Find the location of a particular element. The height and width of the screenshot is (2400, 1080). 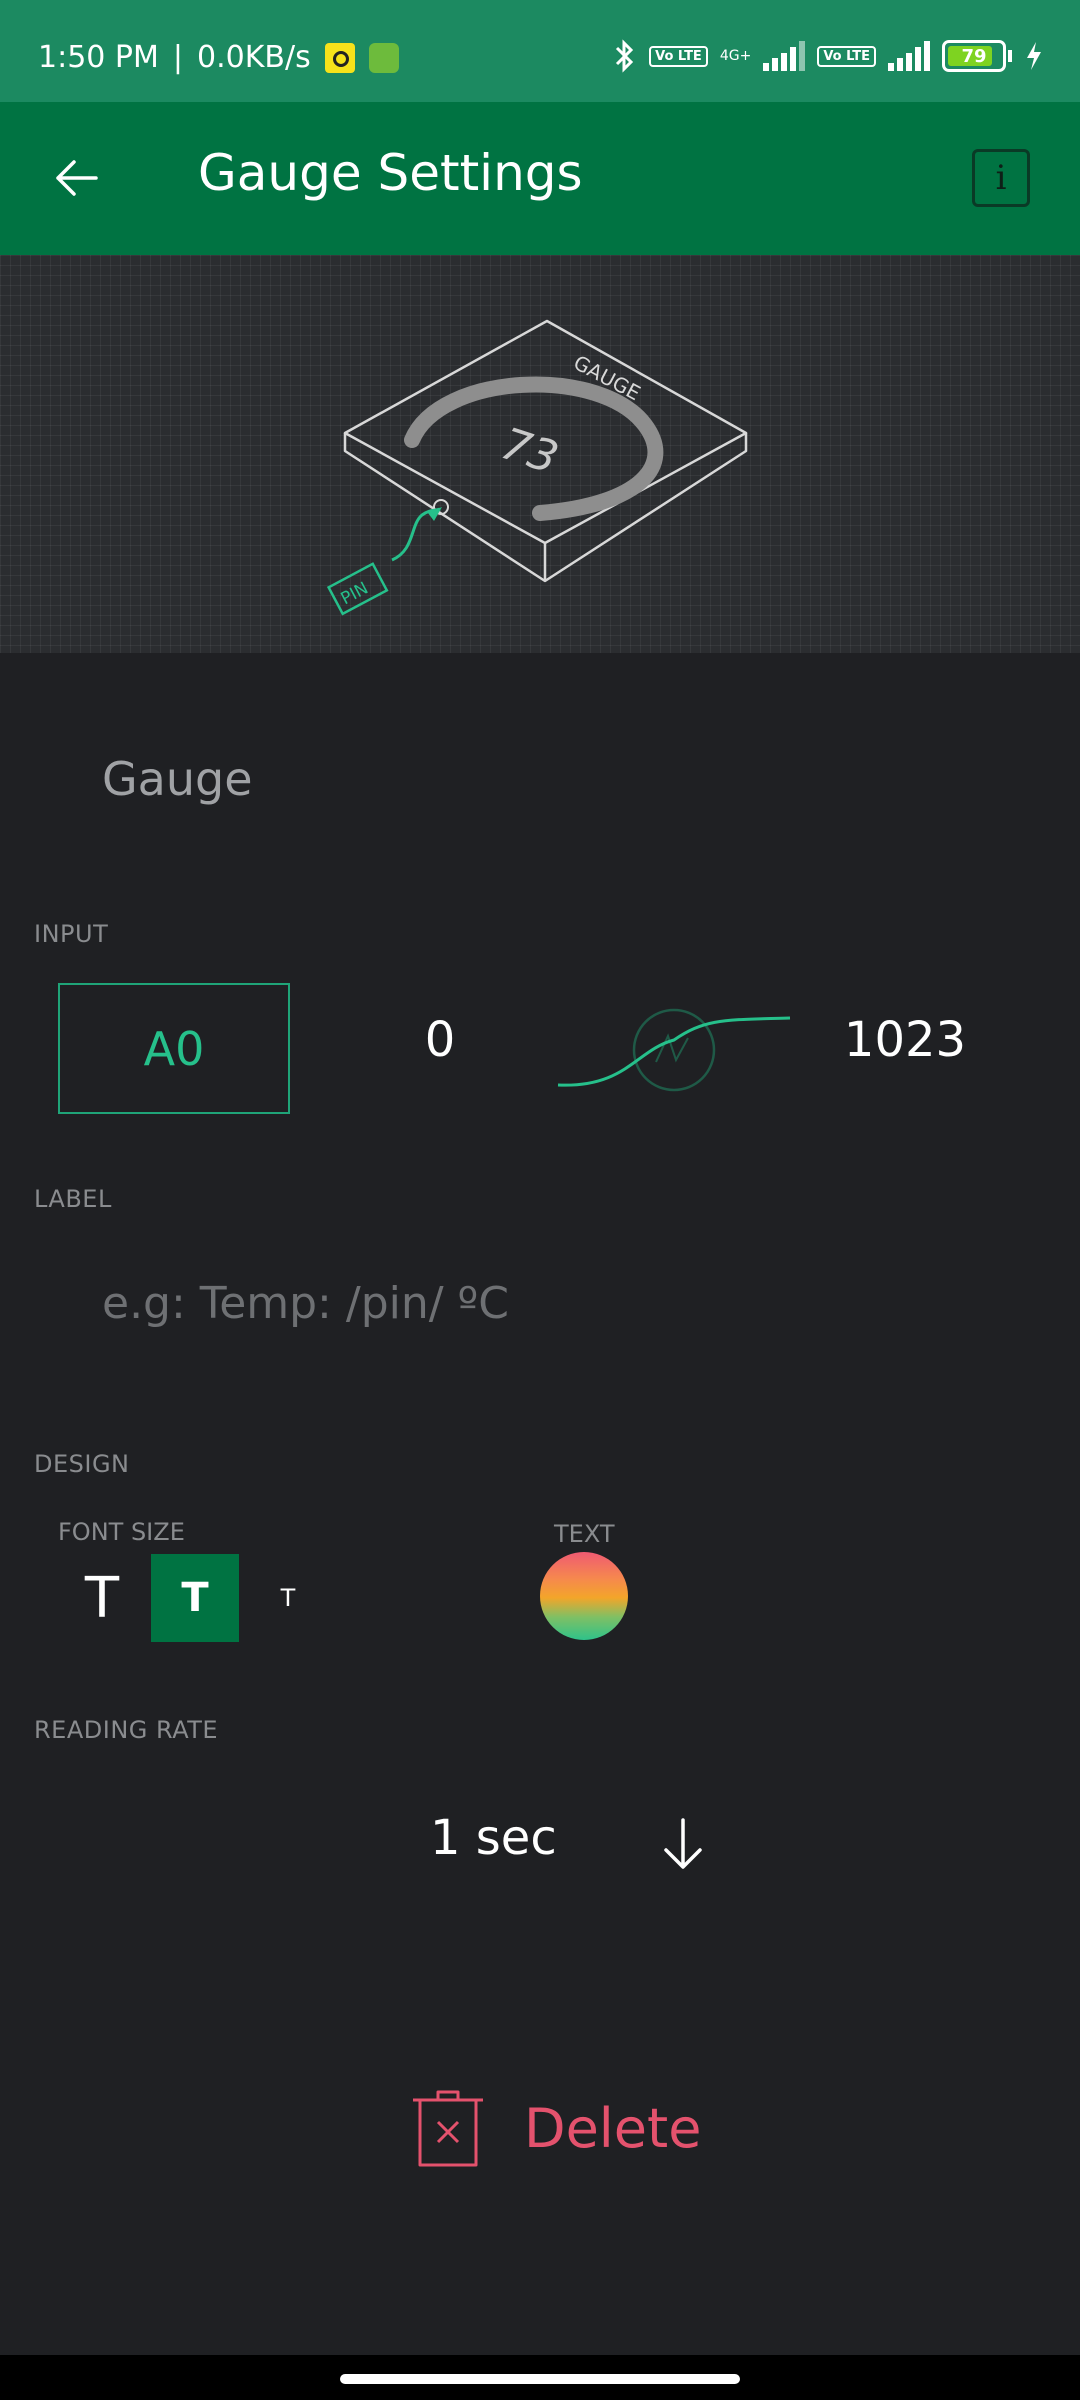

label-input: e.g: Temp: /pin/ ºC is located at coordinates (305, 1303).